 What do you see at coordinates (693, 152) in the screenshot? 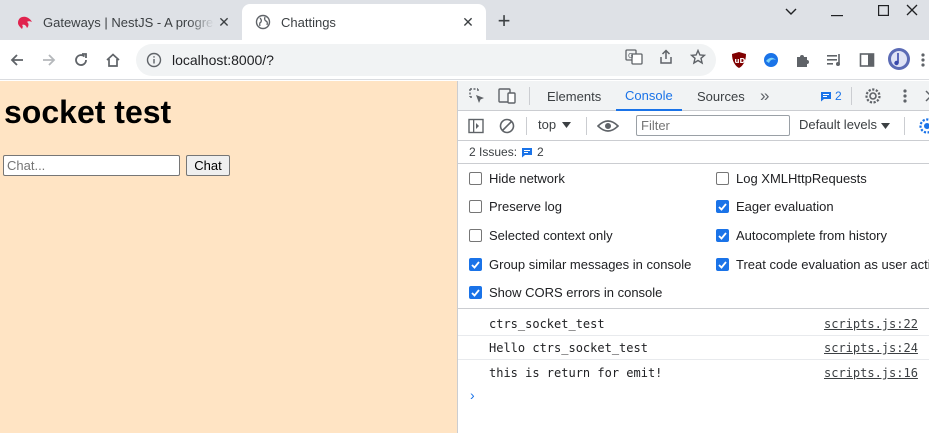
I see `issues-row: 2 Issues: 2` at bounding box center [693, 152].